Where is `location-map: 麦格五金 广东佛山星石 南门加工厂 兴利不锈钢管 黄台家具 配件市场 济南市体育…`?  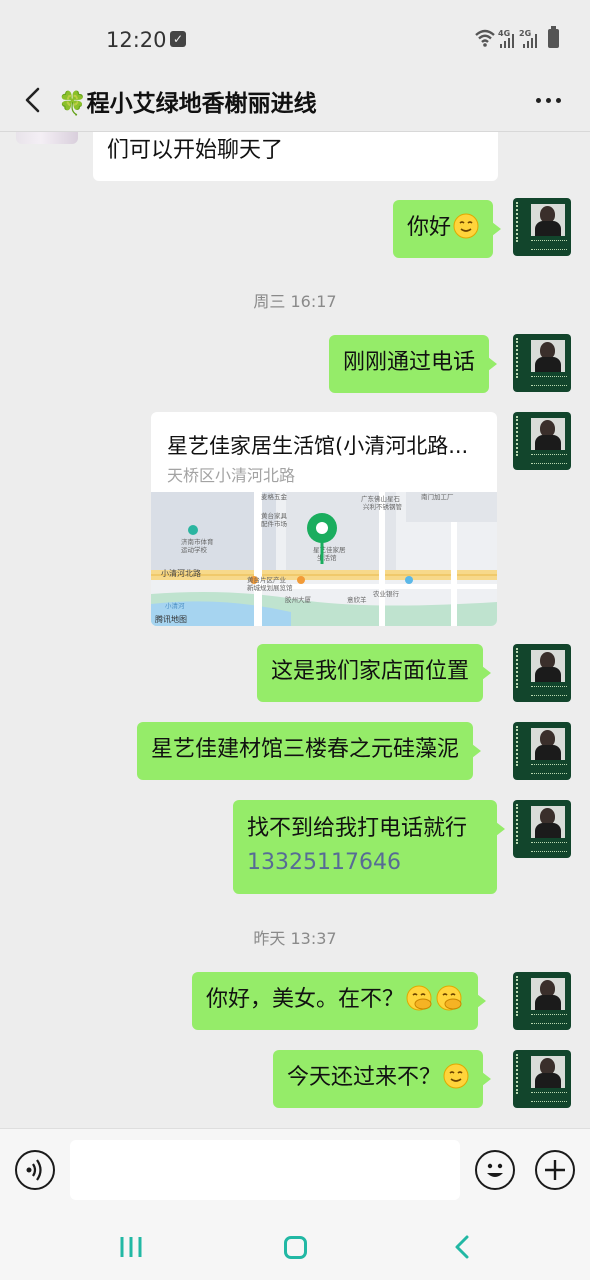
location-map: 麦格五金 广东佛山星石 南门加工厂 兴利不锈钢管 黄台家具 配件市场 济南市体育… is located at coordinates (324, 559).